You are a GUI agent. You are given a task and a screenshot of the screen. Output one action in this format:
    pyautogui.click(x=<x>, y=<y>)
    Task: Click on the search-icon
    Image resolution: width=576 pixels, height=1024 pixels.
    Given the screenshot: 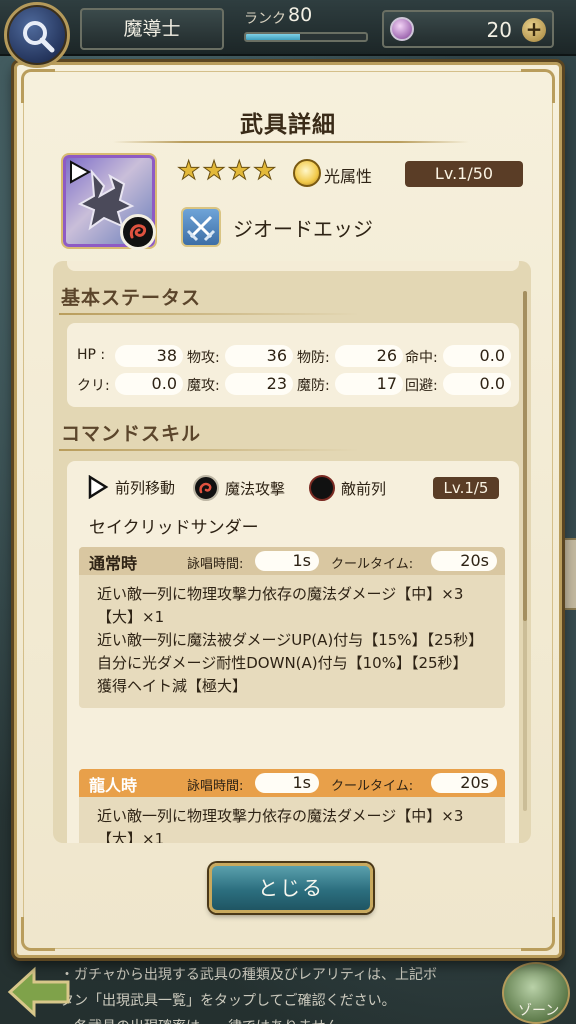 What is the action you would take?
    pyautogui.click(x=39, y=37)
    